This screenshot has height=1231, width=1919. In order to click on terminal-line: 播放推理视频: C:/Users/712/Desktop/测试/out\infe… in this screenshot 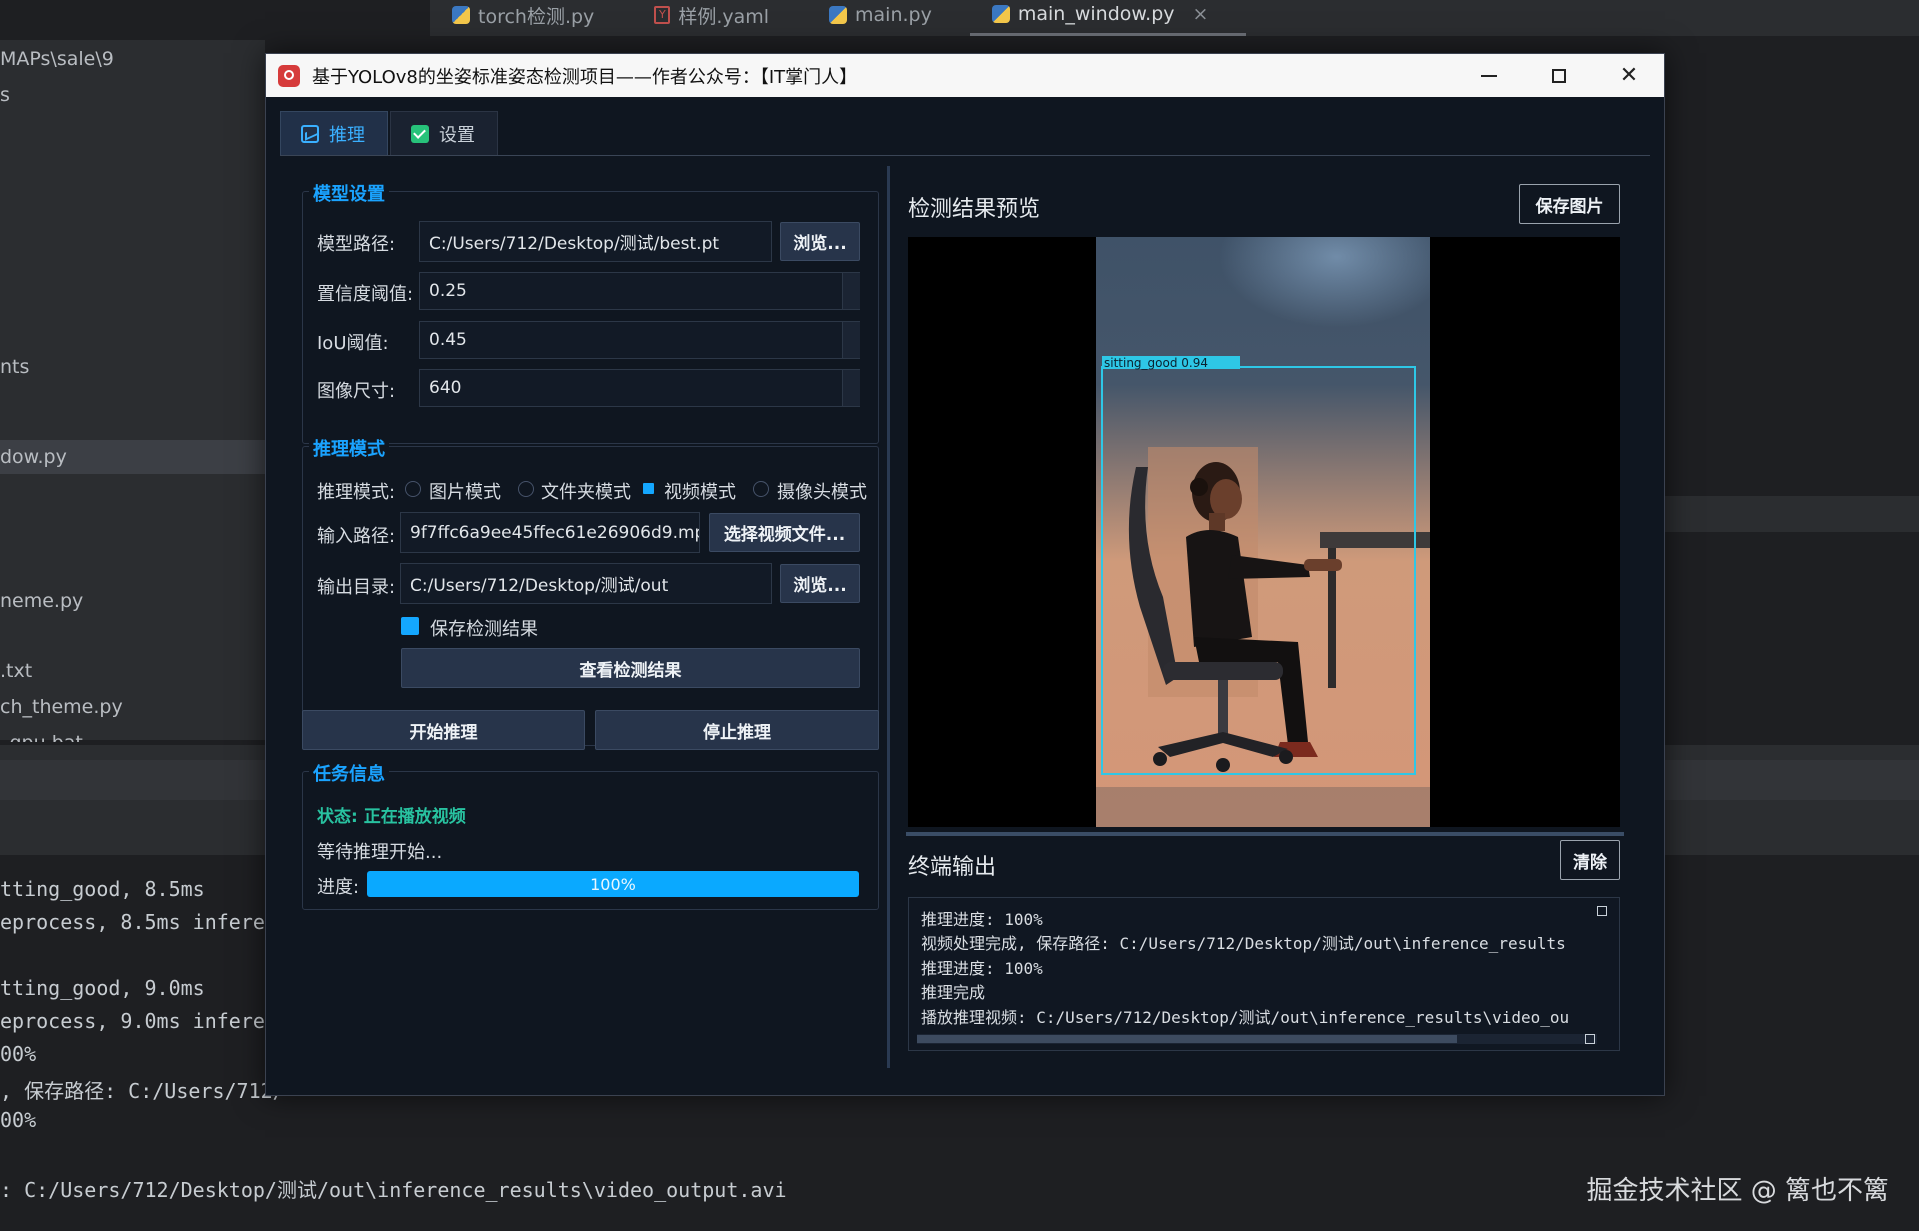, I will do `click(1245, 1017)`.